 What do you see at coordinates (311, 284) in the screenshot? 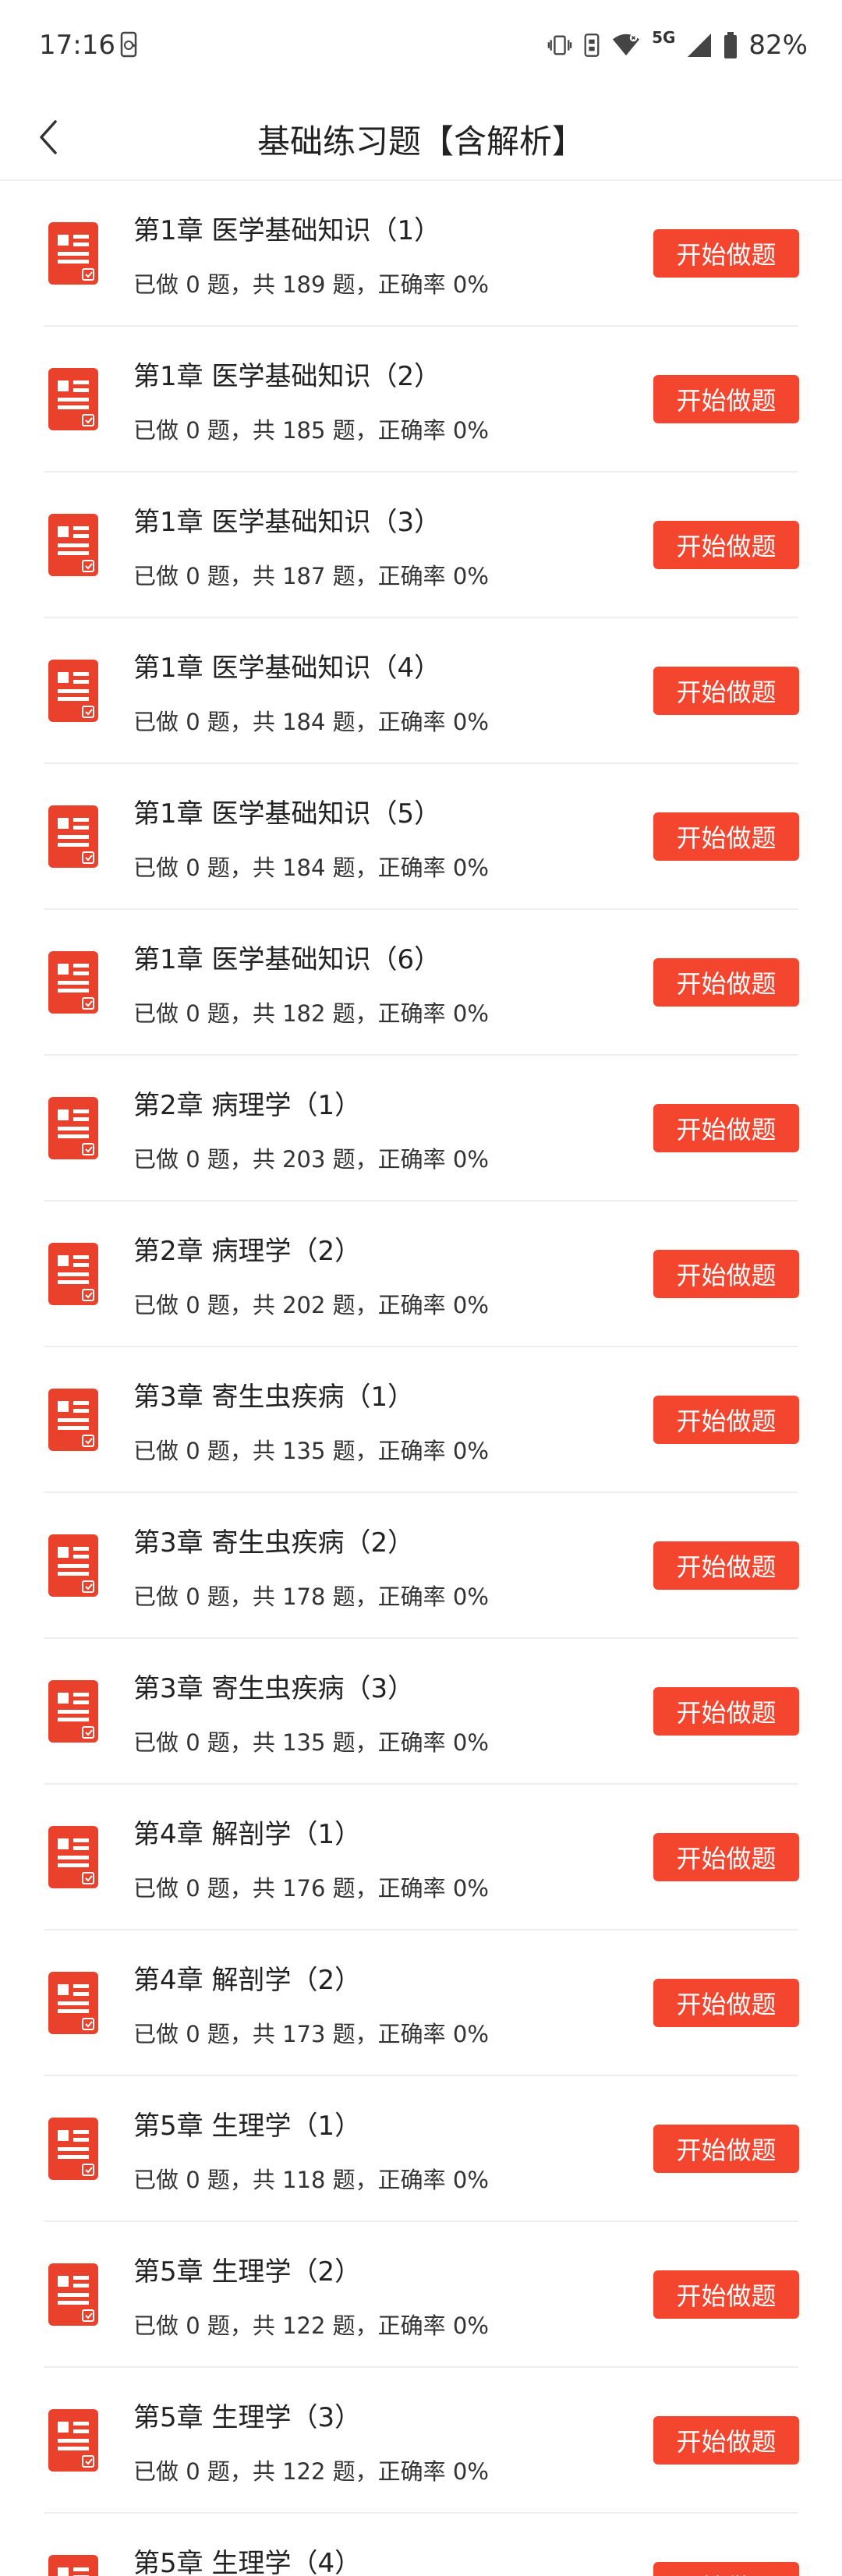
I see `item-progress: 已做 0 题，共 189 题，正确率 0%` at bounding box center [311, 284].